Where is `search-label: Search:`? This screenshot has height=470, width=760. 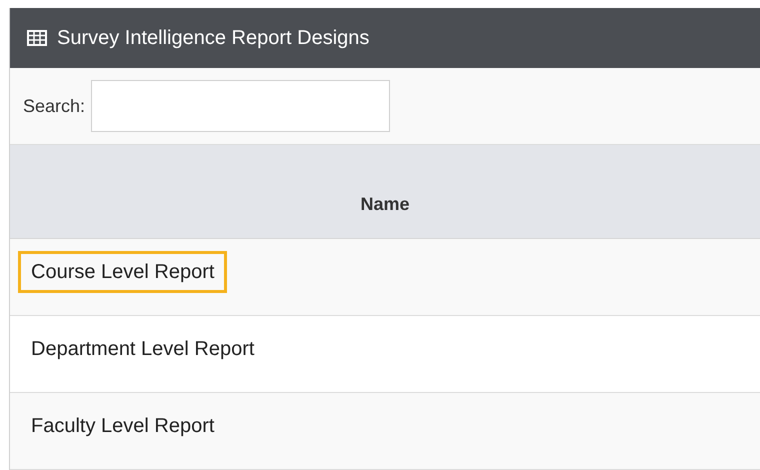 search-label: Search: is located at coordinates (54, 106).